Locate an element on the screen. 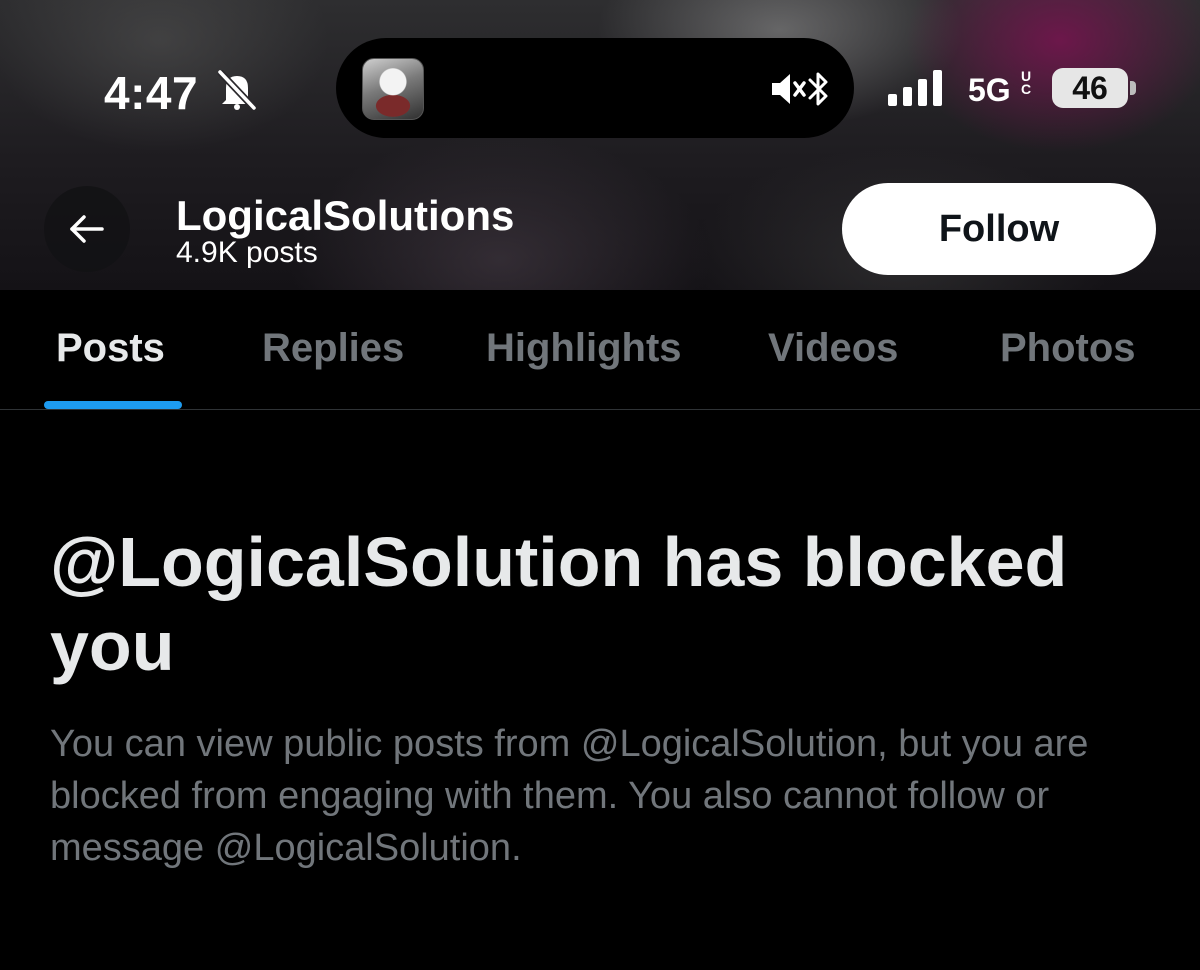 Image resolution: width=1200 pixels, height=970 pixels. tab-posts: Posts is located at coordinates (110, 348).